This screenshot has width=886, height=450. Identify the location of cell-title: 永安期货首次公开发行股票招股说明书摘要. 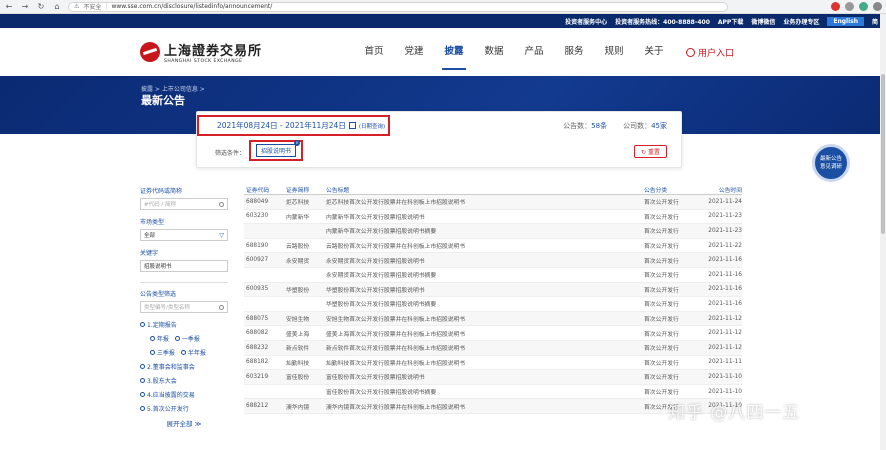
(485, 274).